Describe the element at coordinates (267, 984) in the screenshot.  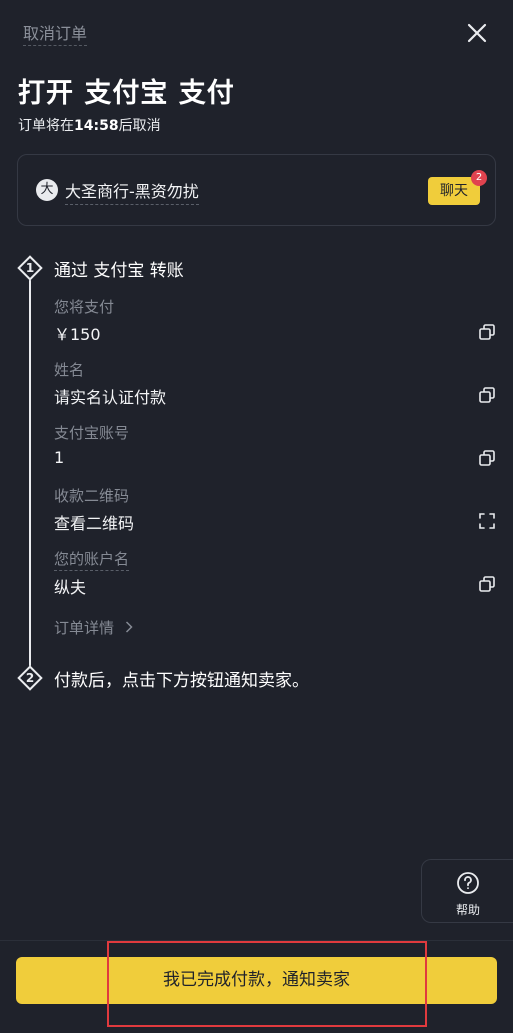
I see `highlight-annotation-box` at that location.